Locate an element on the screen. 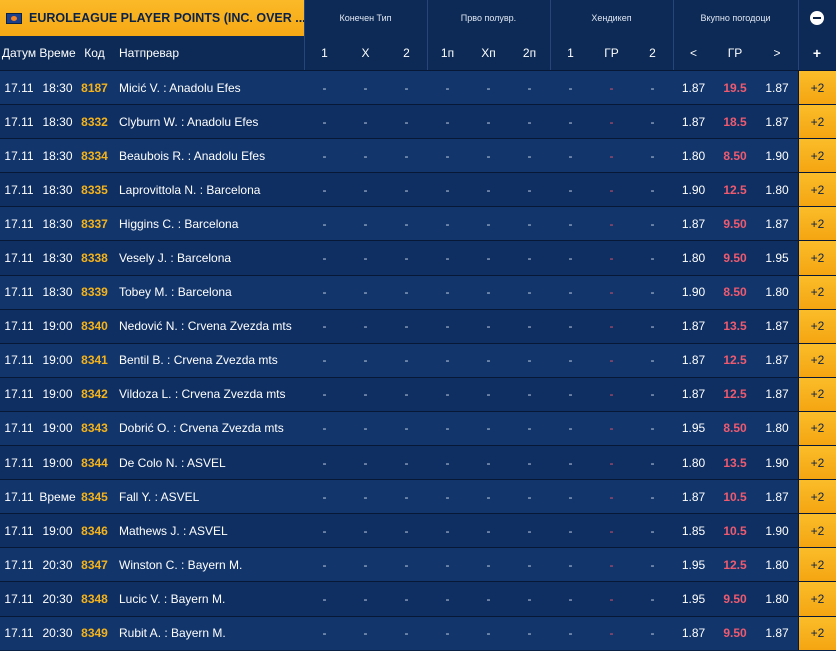 The height and width of the screenshot is (651, 836). odd-over: 1.90 is located at coordinates (777, 155).